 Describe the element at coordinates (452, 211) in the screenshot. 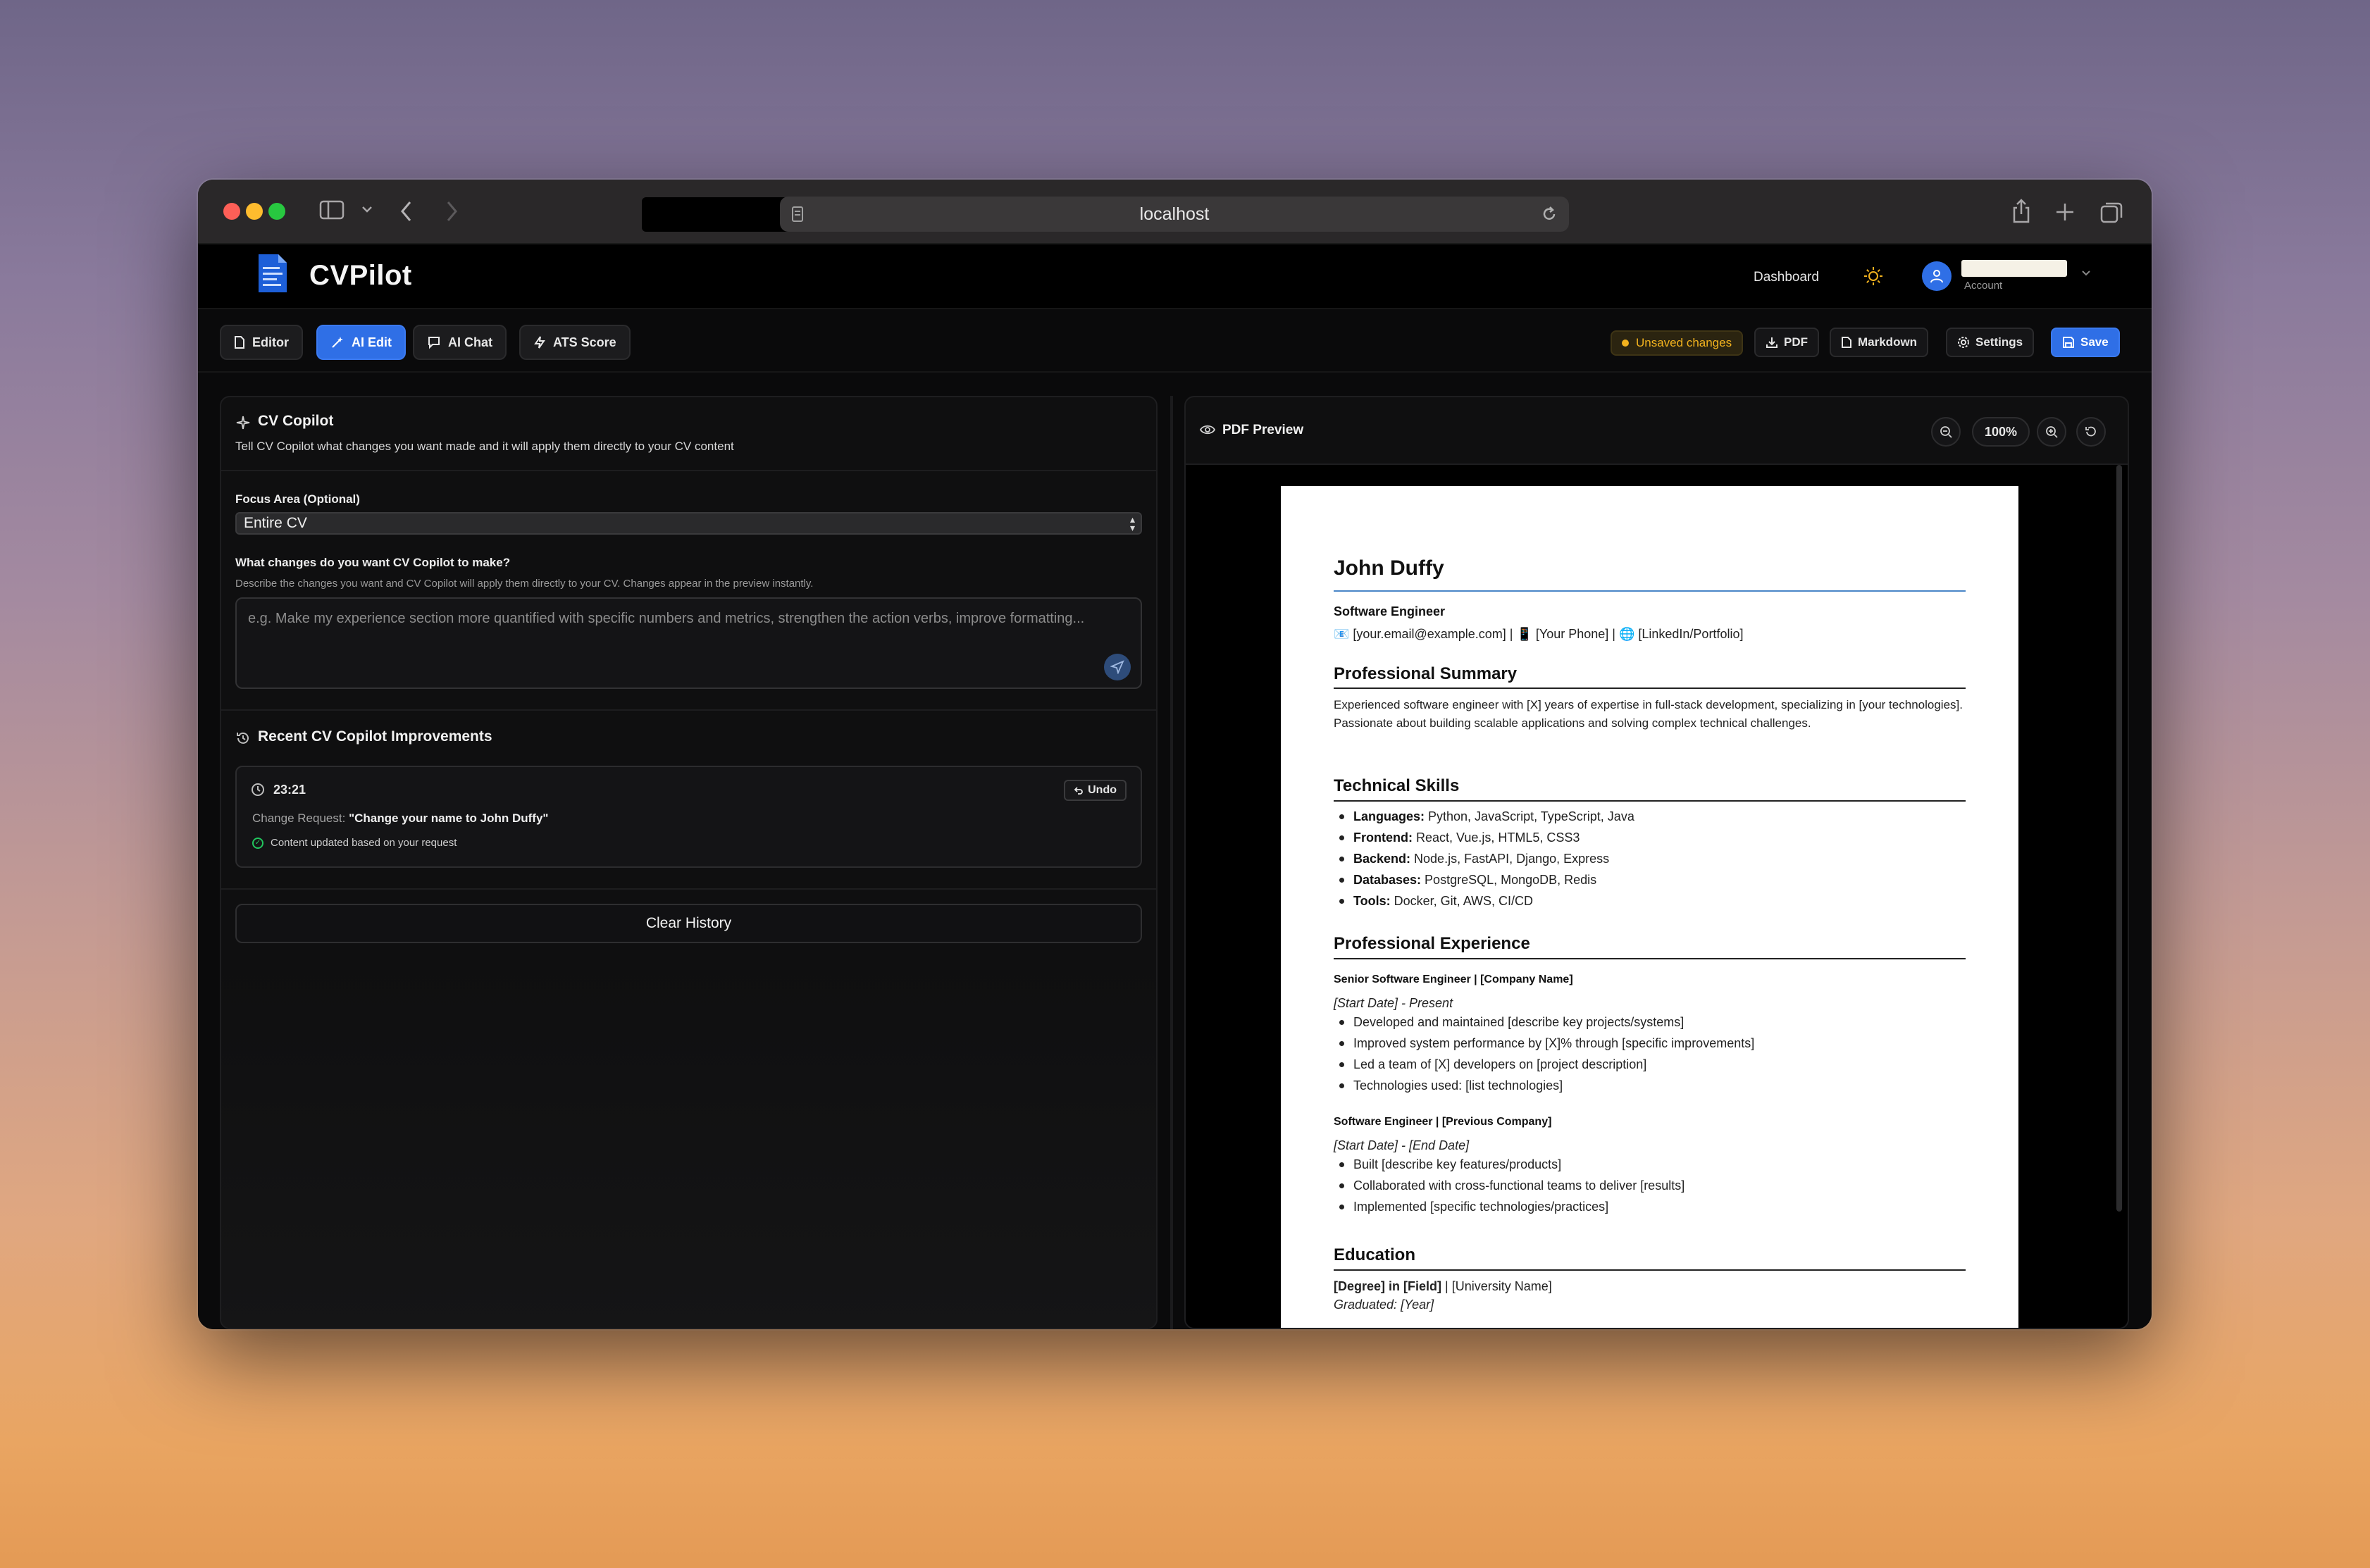

I see `forward-icon` at that location.